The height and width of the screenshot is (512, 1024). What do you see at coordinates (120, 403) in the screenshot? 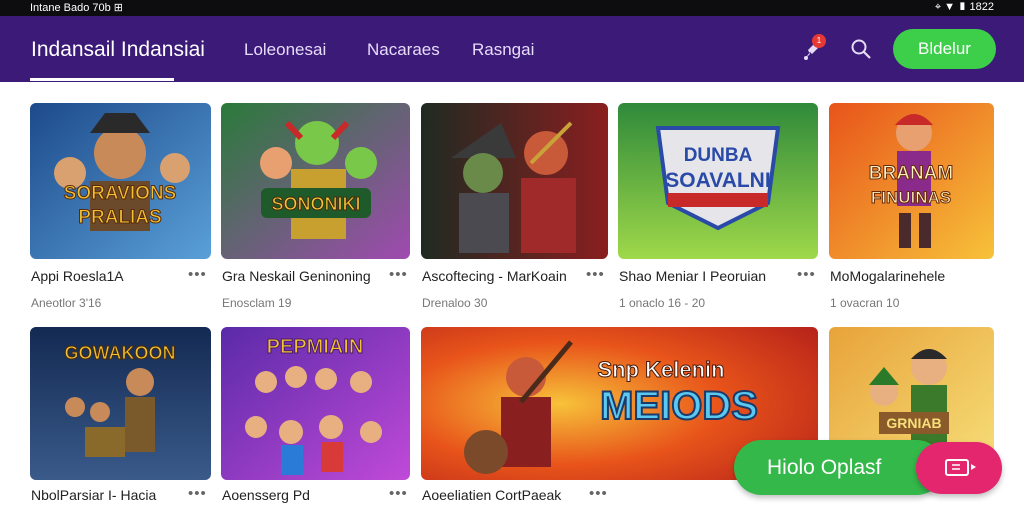
I see `game-thumbnail: GOWAKOON` at bounding box center [120, 403].